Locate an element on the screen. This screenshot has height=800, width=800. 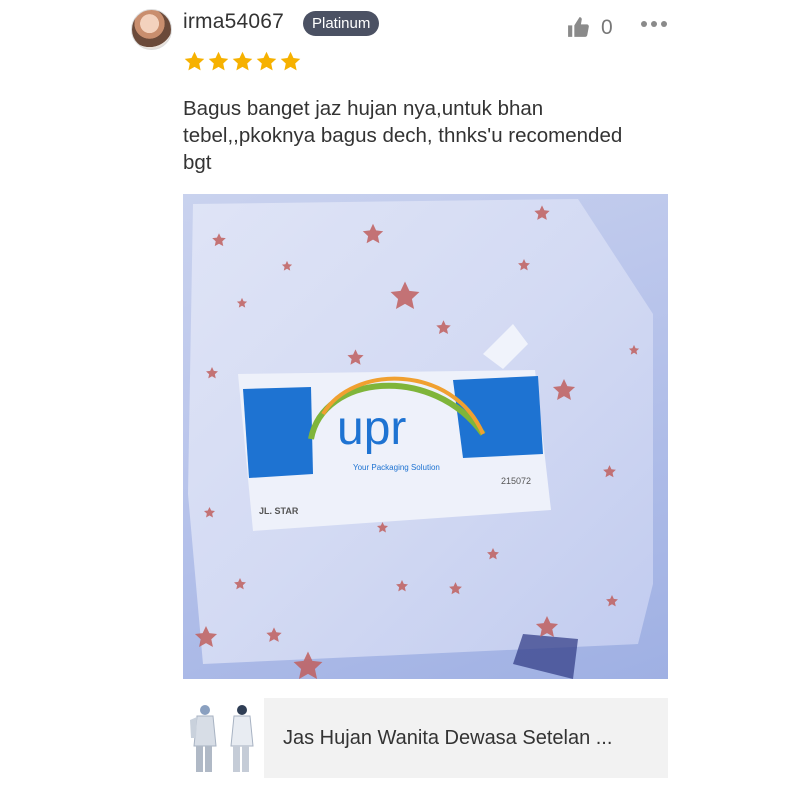
like-count: 0 is located at coordinates (607, 27).